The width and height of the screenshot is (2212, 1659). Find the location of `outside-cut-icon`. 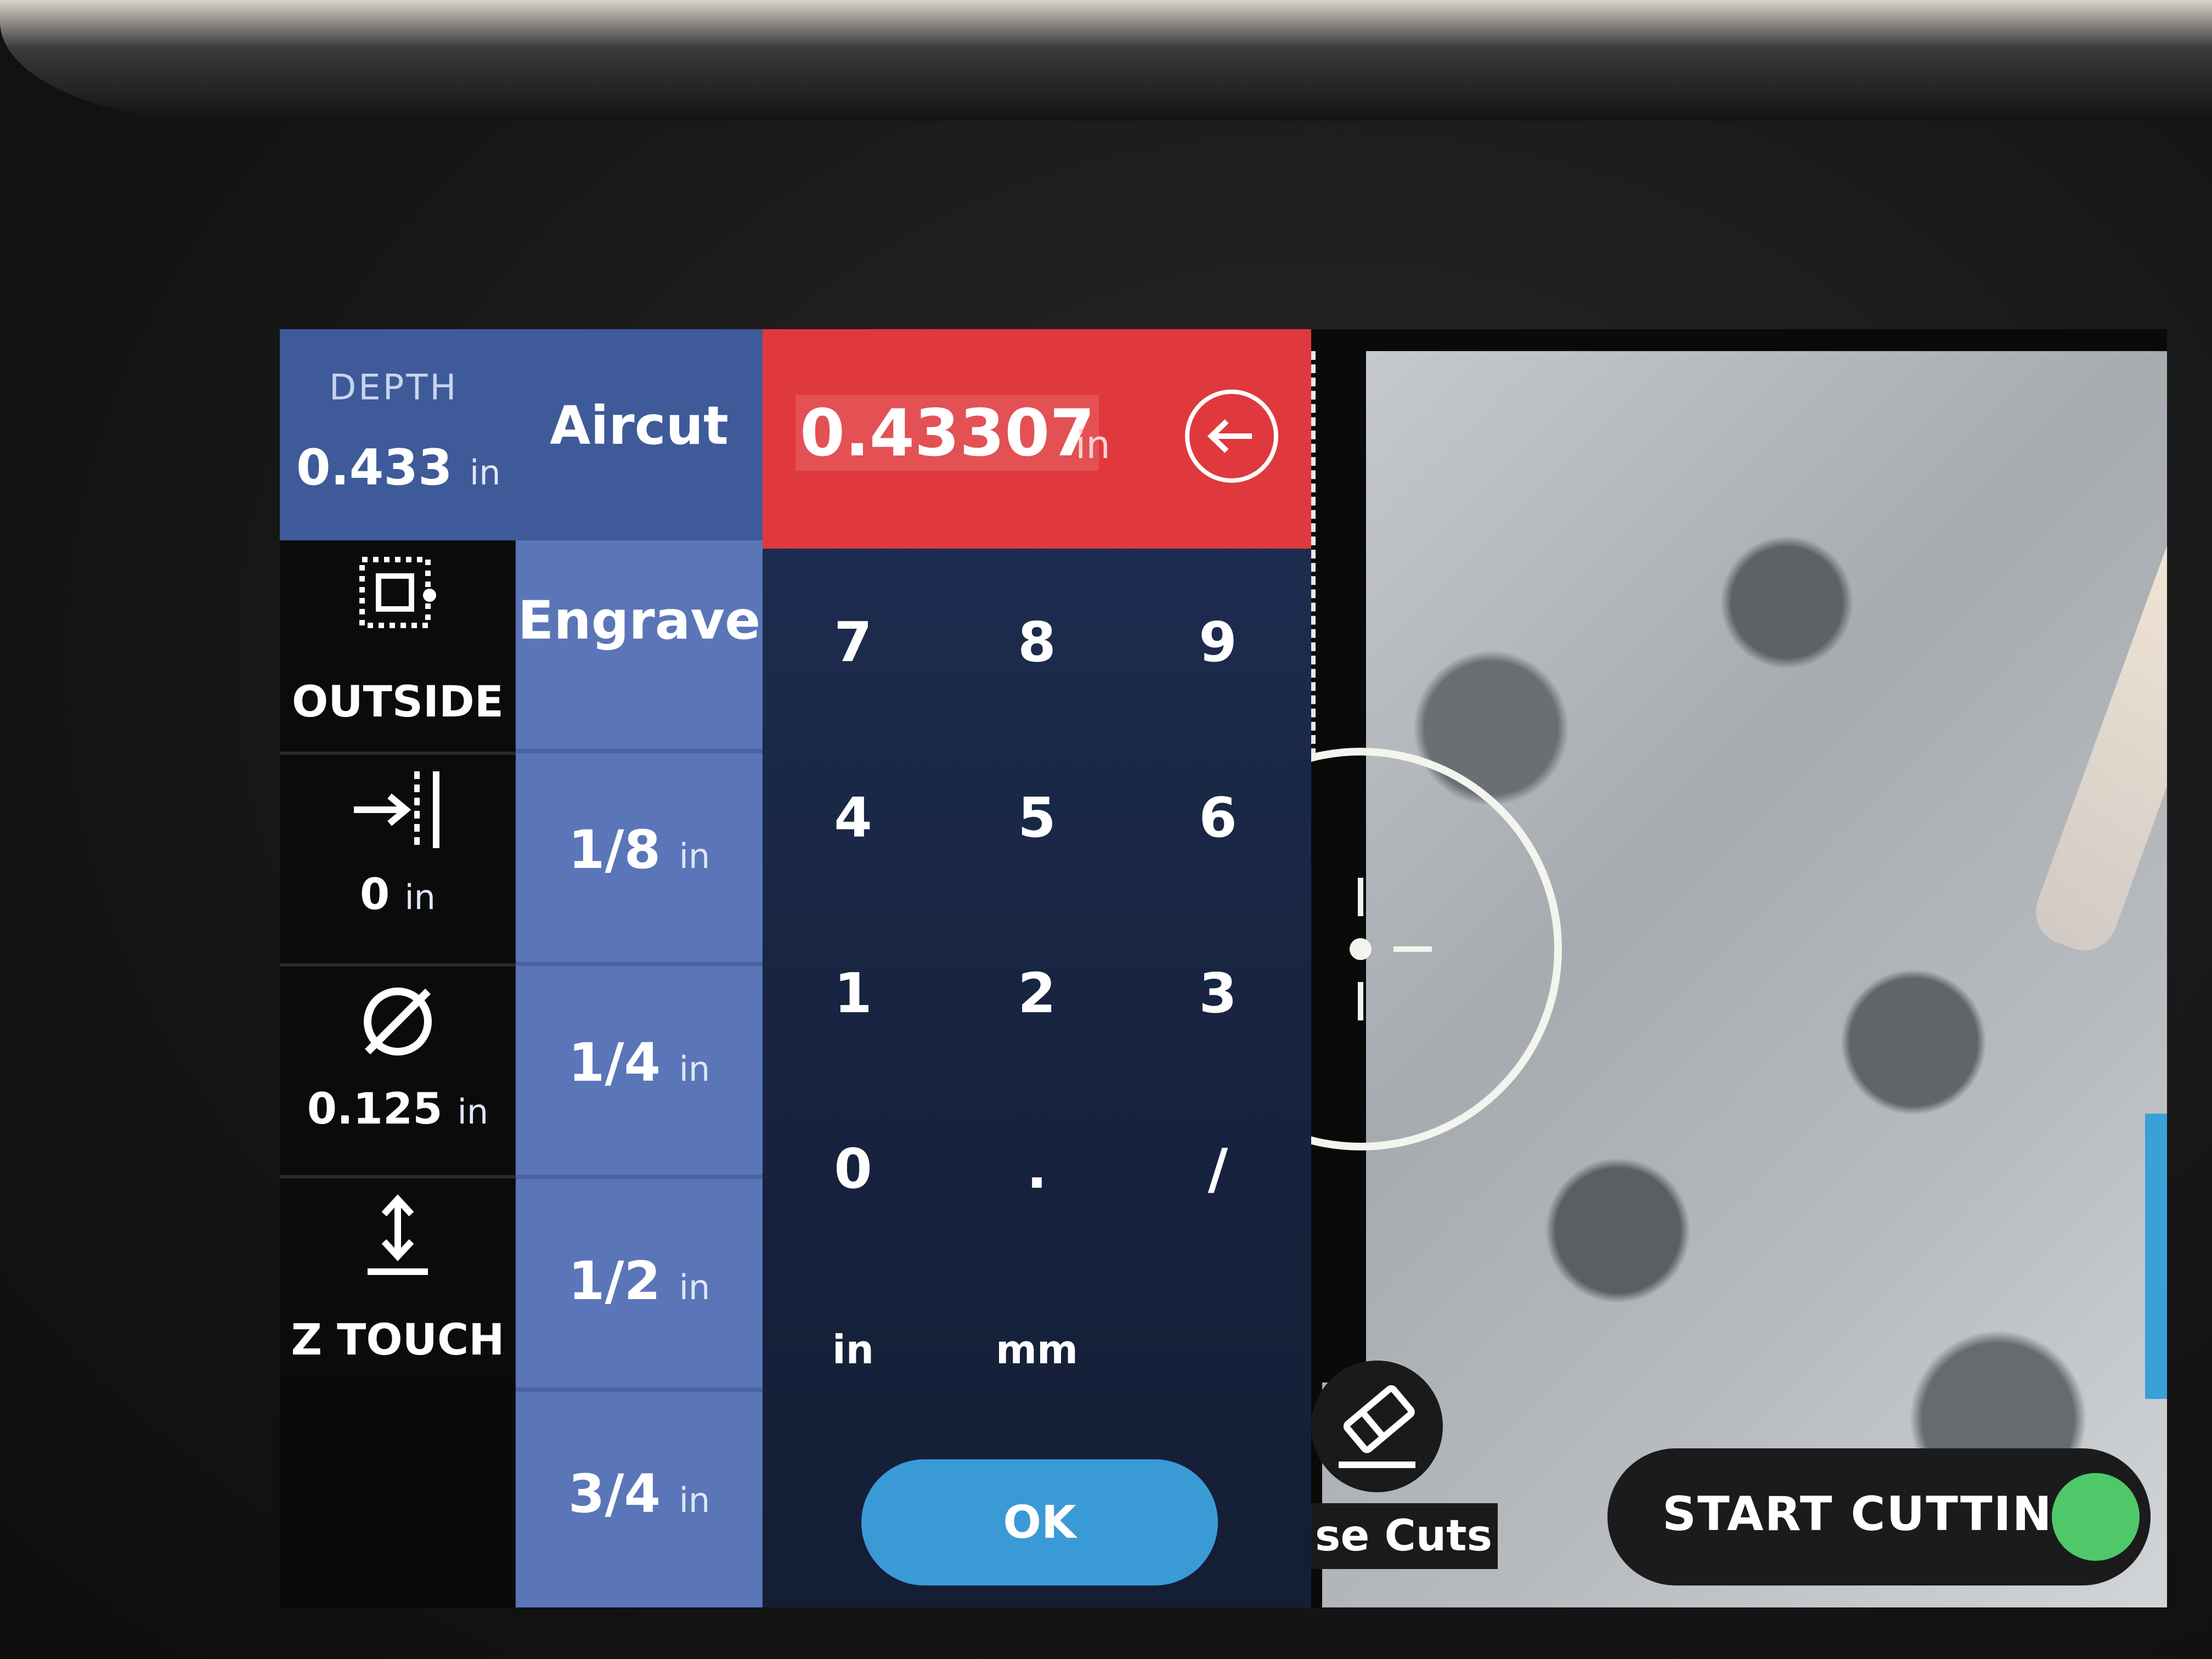

outside-cut-icon is located at coordinates (398, 592).